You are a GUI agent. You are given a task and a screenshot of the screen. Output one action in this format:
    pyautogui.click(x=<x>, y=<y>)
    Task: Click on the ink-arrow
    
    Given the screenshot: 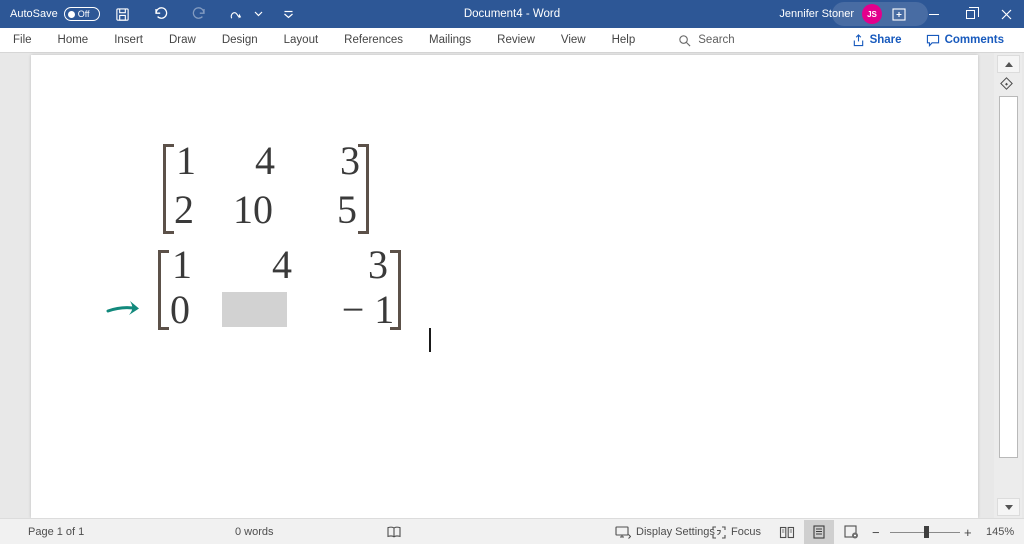 What is the action you would take?
    pyautogui.click(x=126, y=308)
    